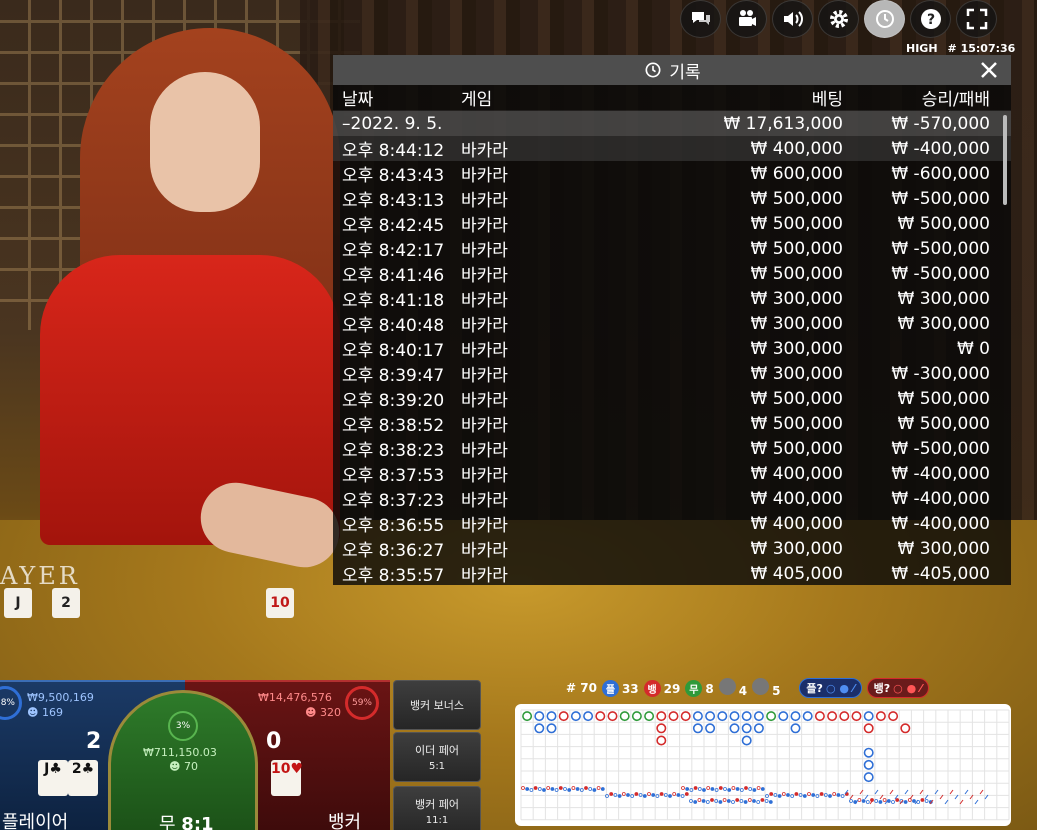 The image size is (1037, 830). What do you see at coordinates (393, 201) in the screenshot?
I see `history-date: 오후 8:43:13` at bounding box center [393, 201].